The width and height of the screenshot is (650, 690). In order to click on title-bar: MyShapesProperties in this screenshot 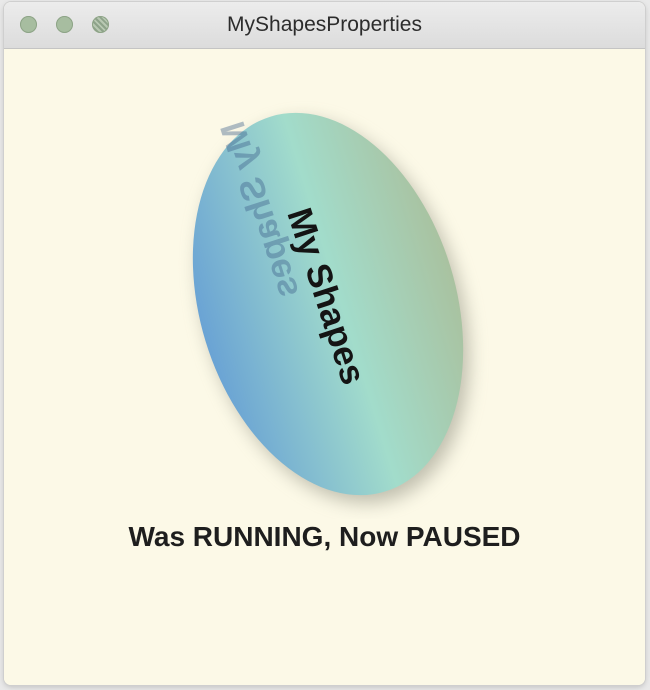, I will do `click(324, 25)`.